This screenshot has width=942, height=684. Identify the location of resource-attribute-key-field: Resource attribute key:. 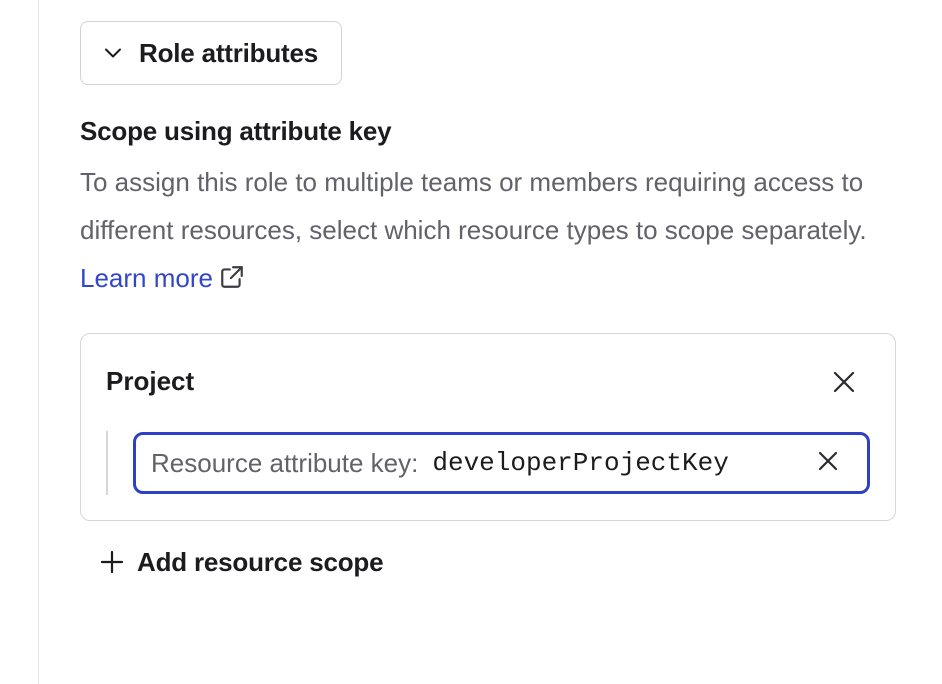
(501, 463).